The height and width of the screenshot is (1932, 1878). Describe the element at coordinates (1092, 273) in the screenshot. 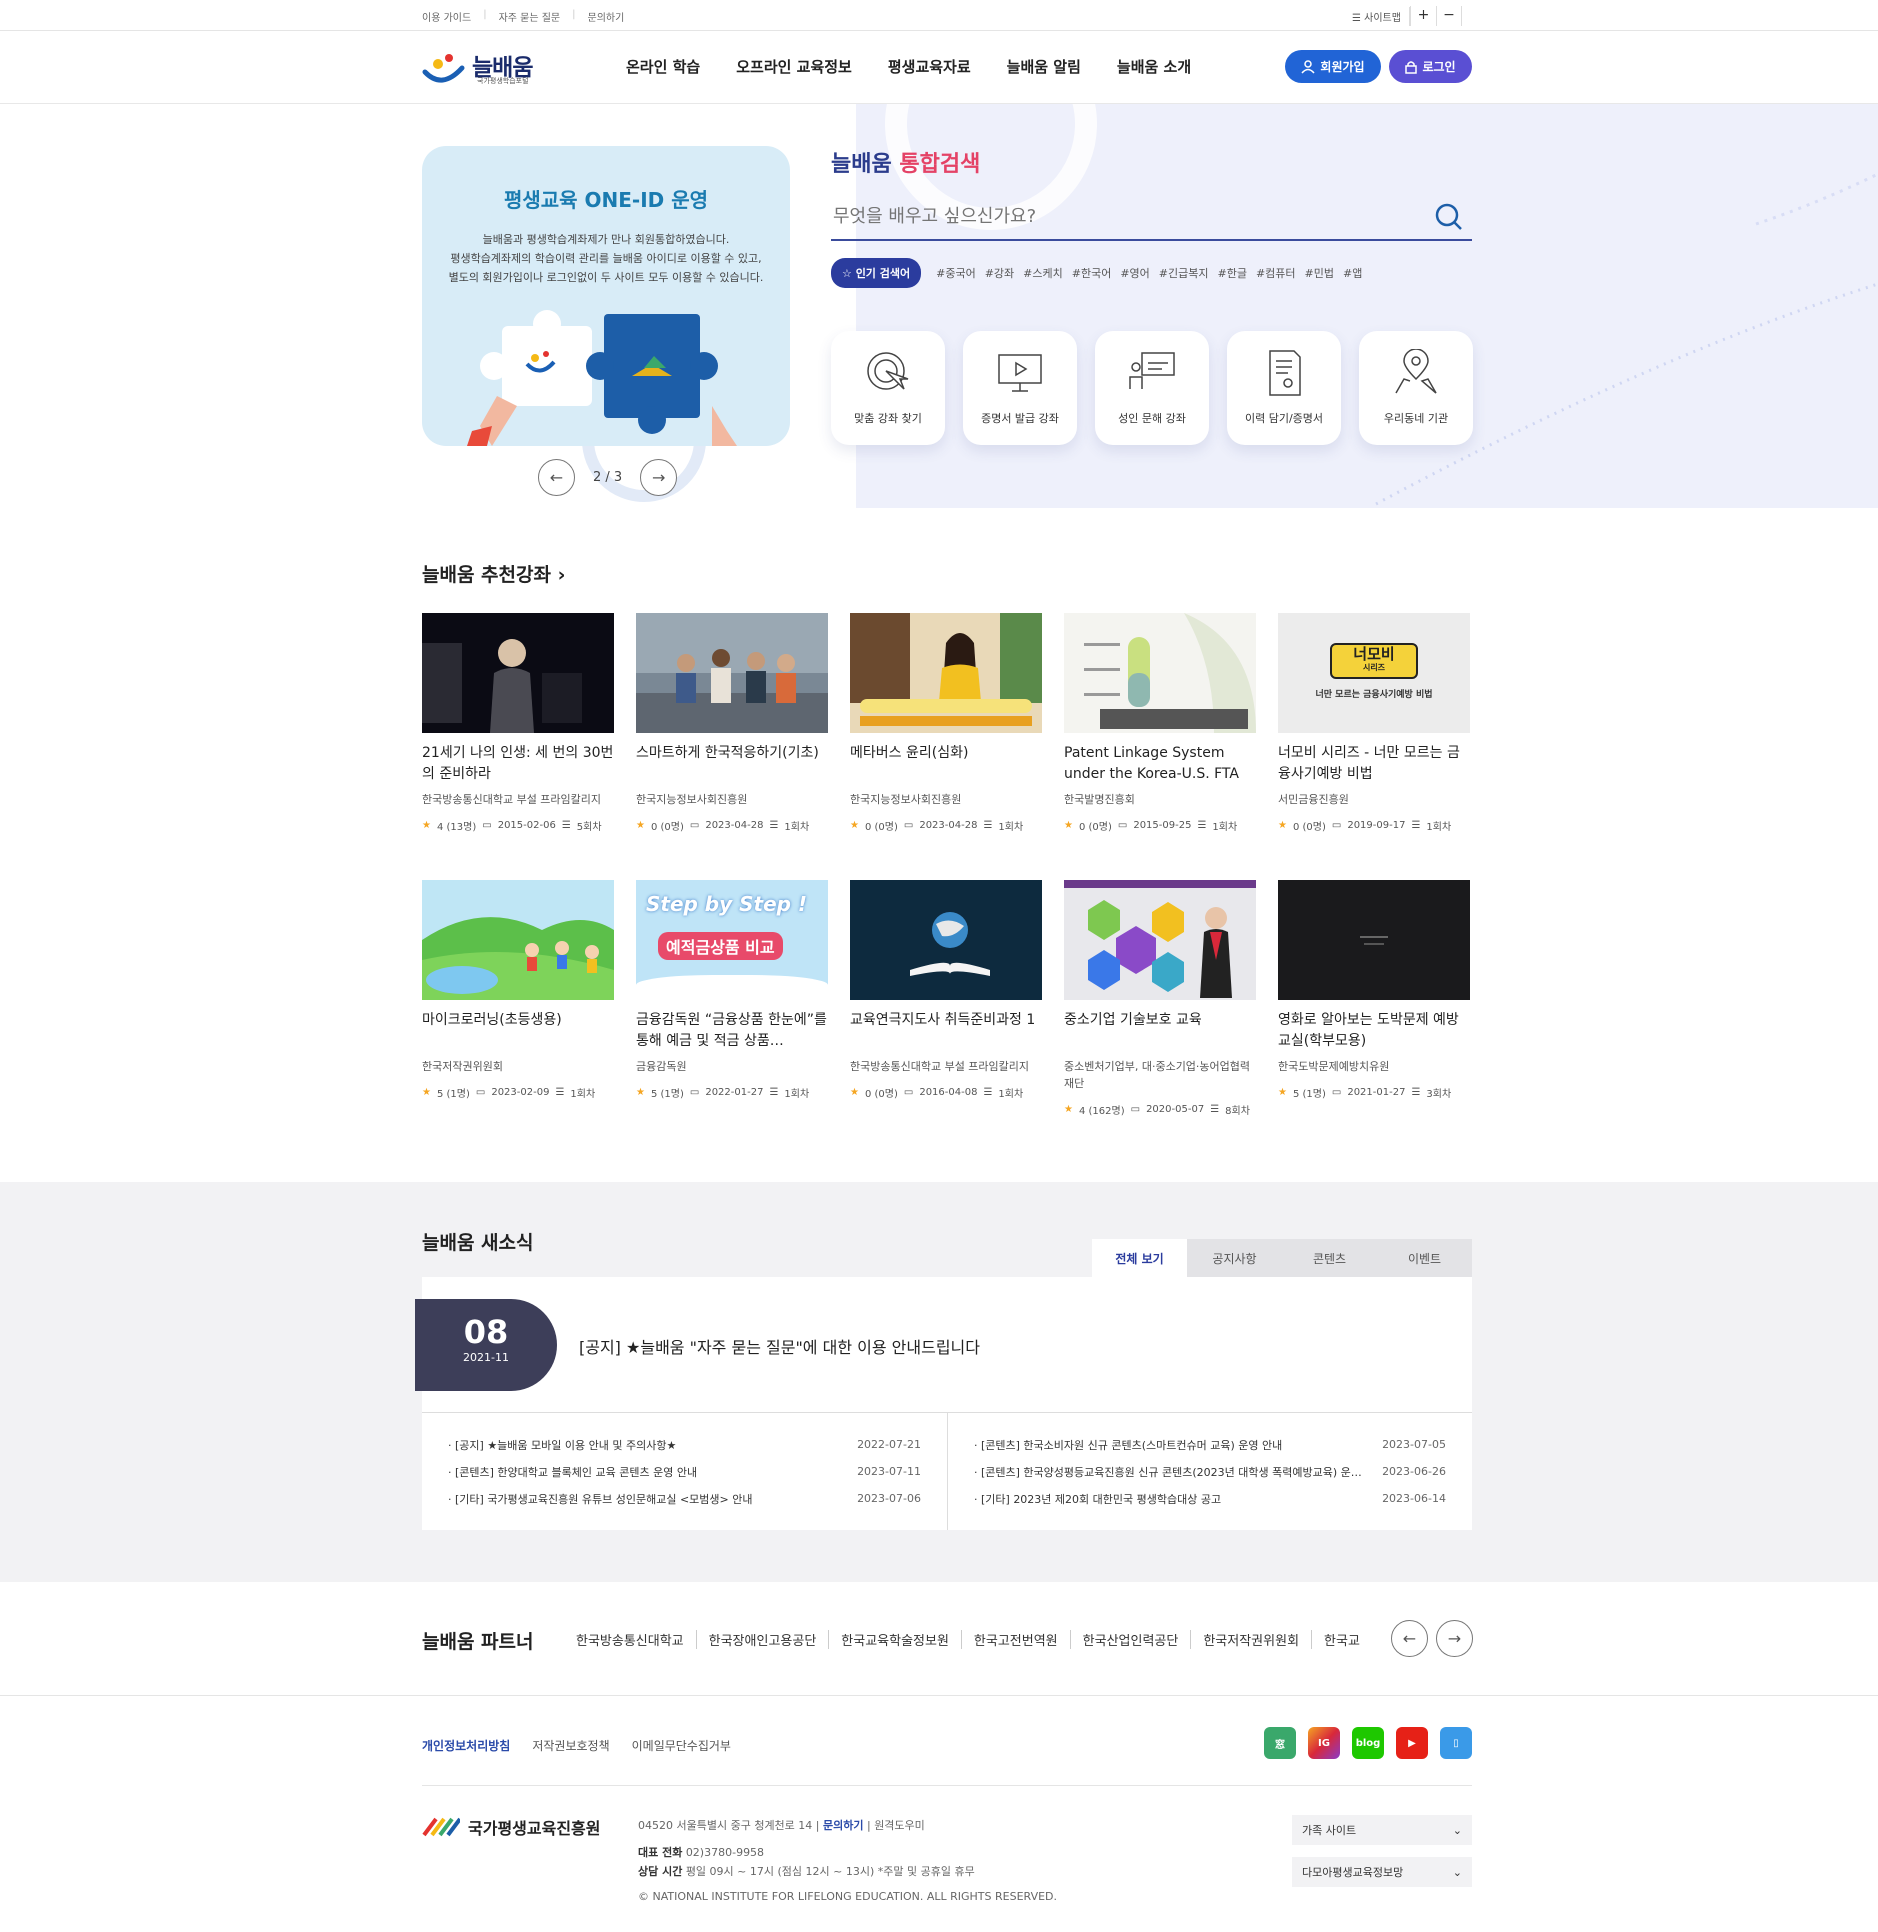

I see `keyword-tag: #한국어` at that location.